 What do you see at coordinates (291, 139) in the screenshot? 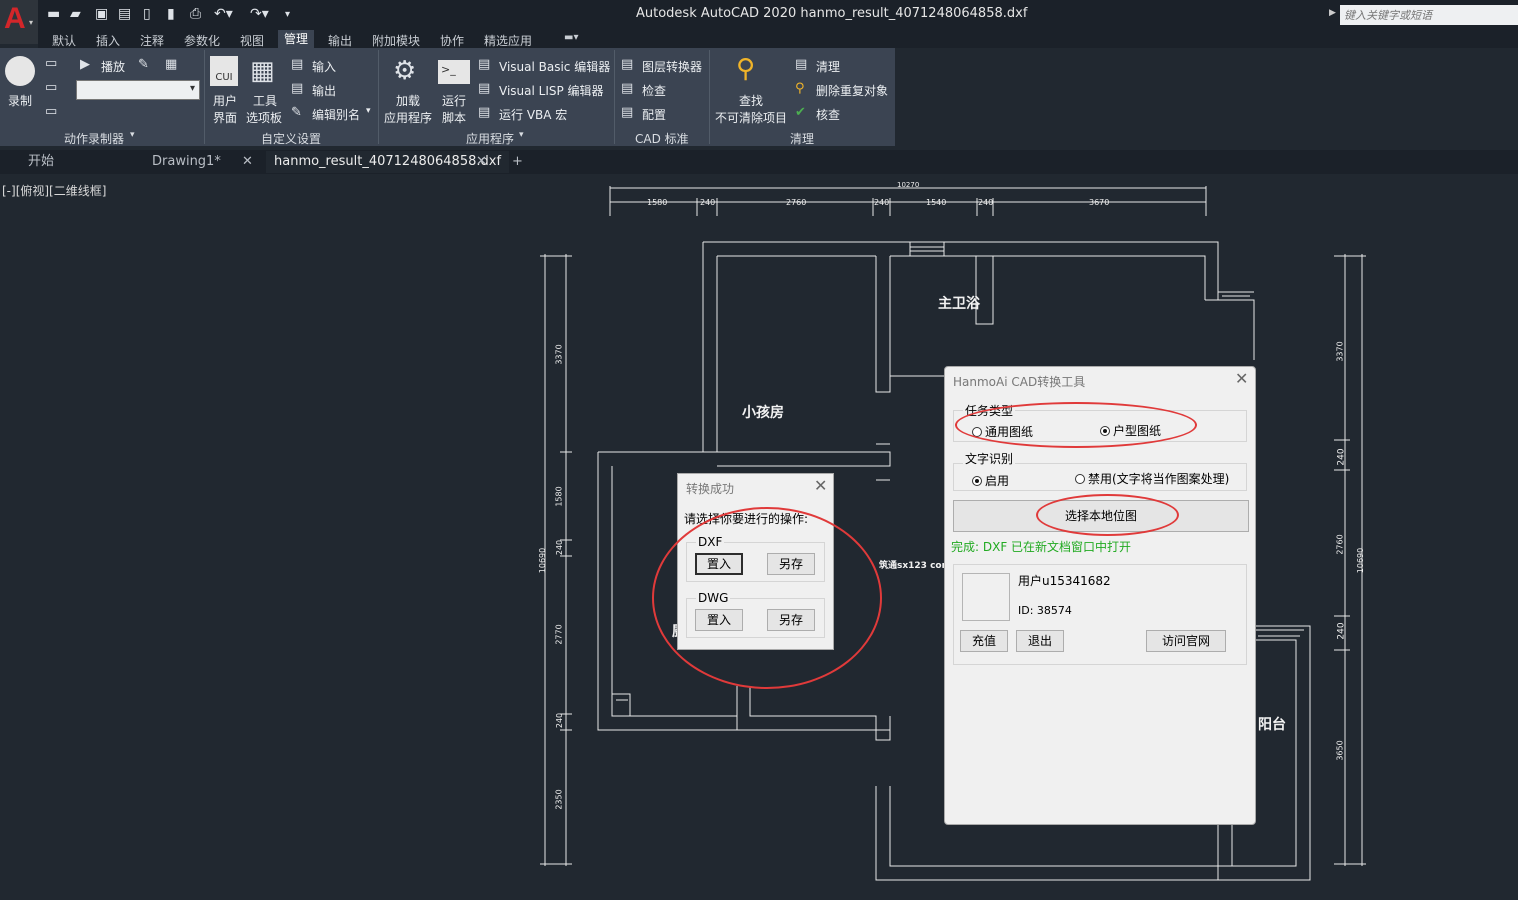
I see `panel-label-customize: 自定义设置` at bounding box center [291, 139].